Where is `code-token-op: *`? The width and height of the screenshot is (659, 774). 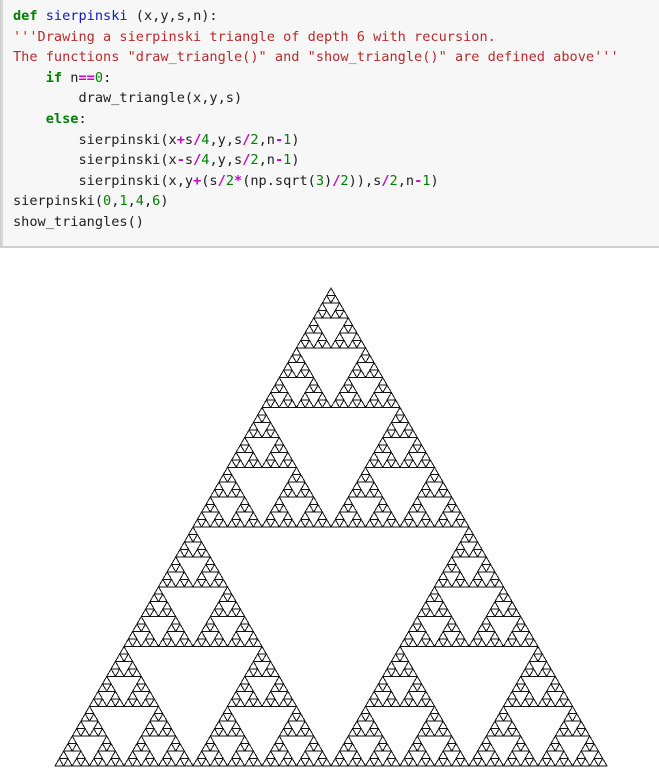 code-token-op: * is located at coordinates (238, 180).